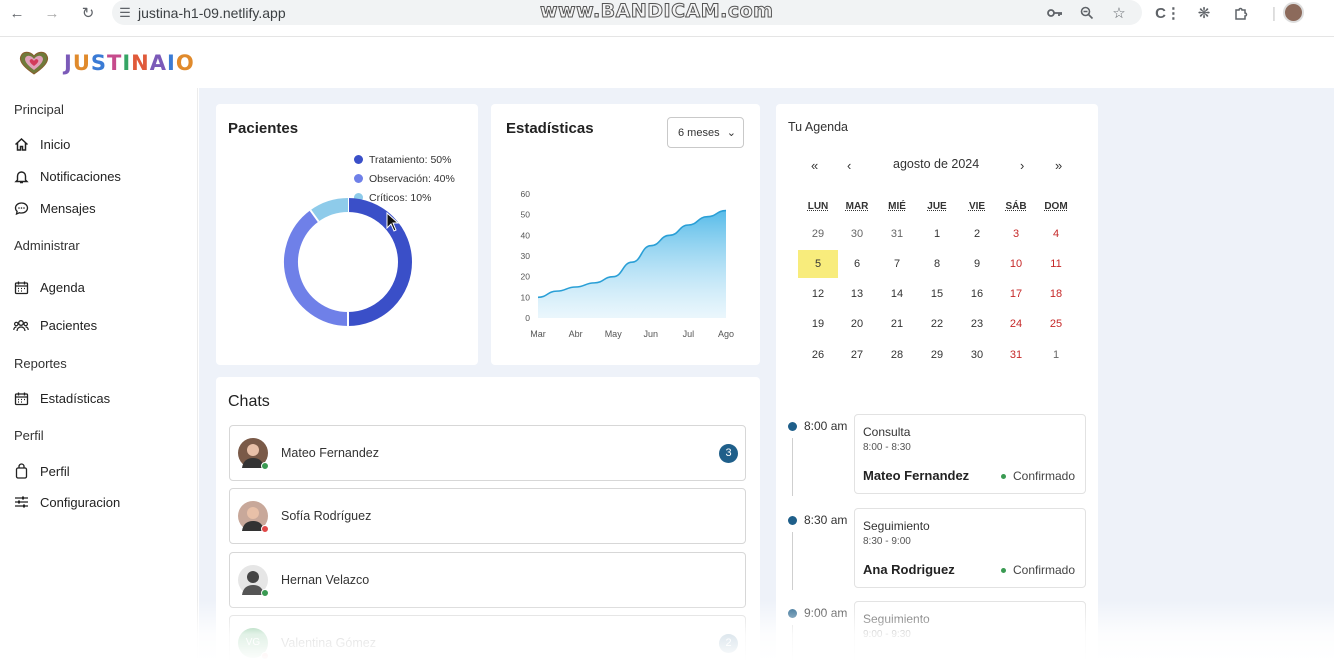 The image size is (1334, 662). What do you see at coordinates (326, 516) in the screenshot?
I see `chat-name: Sofía Rodríguez` at bounding box center [326, 516].